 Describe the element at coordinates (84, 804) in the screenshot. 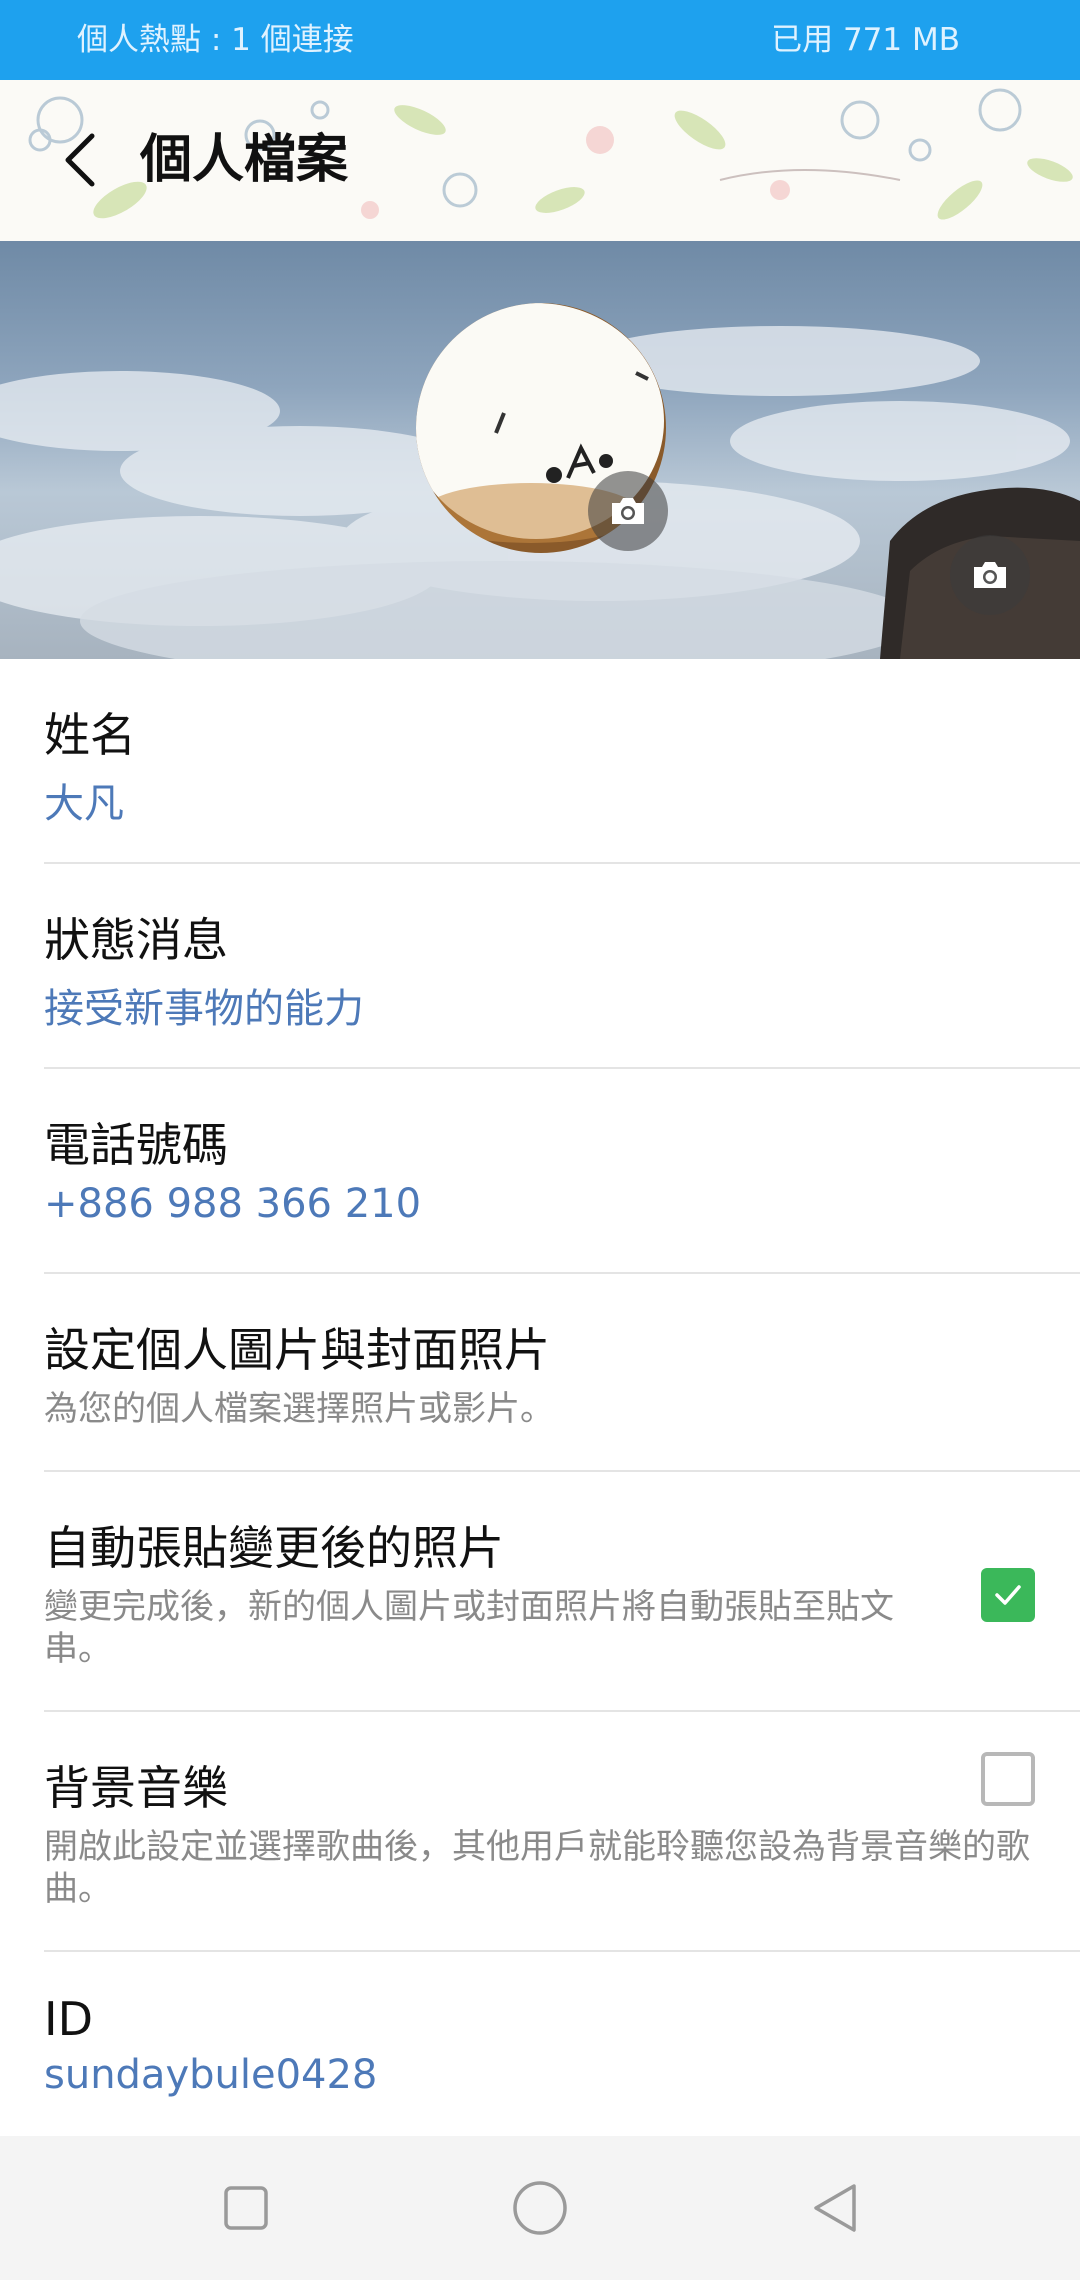

I see `name-value: 大凡` at that location.